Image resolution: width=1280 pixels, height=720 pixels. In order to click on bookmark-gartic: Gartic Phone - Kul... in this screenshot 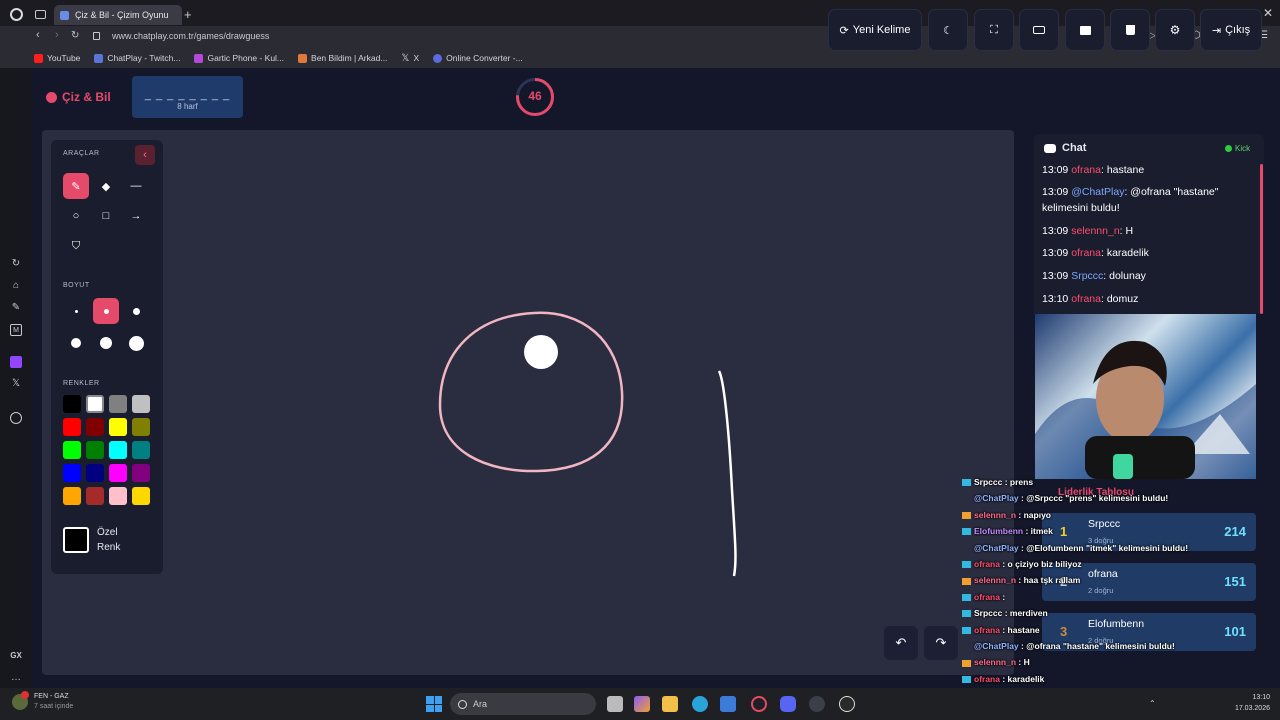, I will do `click(239, 58)`.